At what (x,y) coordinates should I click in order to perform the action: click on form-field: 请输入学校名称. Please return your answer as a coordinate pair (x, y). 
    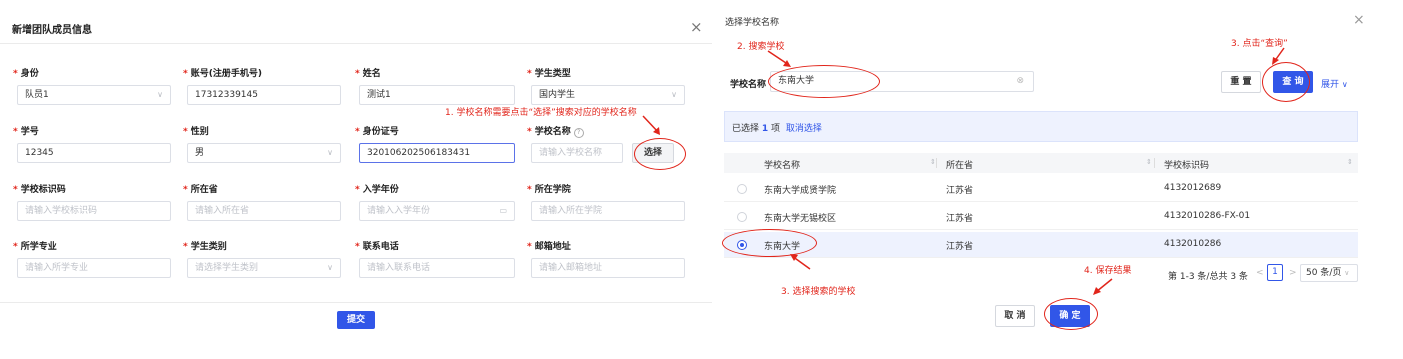
    Looking at the image, I should click on (577, 153).